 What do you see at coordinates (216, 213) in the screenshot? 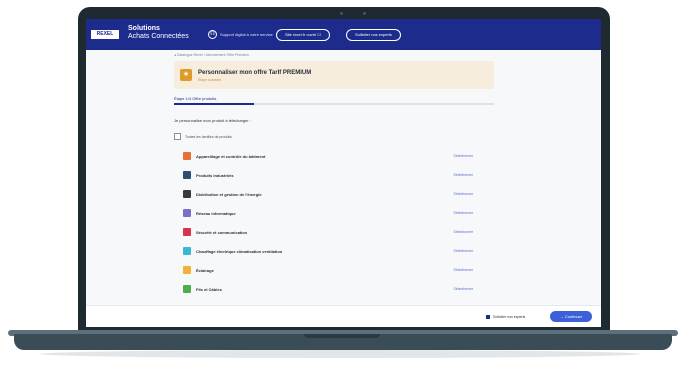
I see `category-label: Réseau informatique` at bounding box center [216, 213].